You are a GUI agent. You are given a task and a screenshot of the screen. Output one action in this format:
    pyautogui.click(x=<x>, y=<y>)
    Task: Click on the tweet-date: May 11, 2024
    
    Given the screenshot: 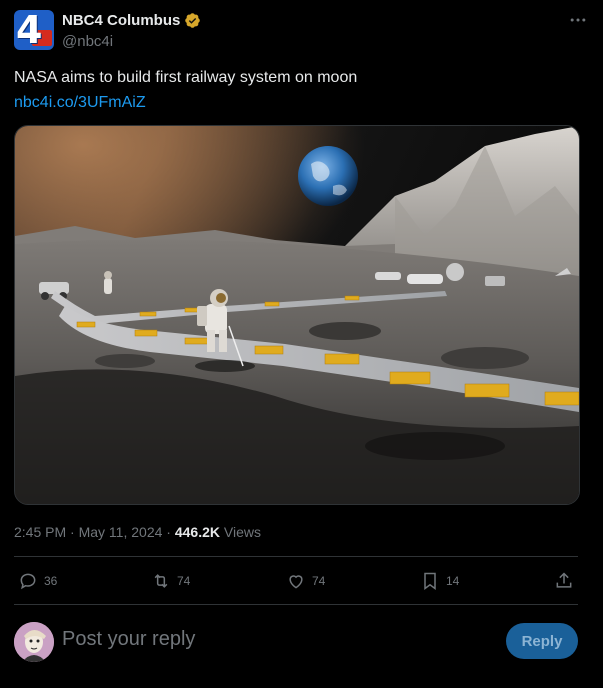 What is the action you would take?
    pyautogui.click(x=121, y=532)
    